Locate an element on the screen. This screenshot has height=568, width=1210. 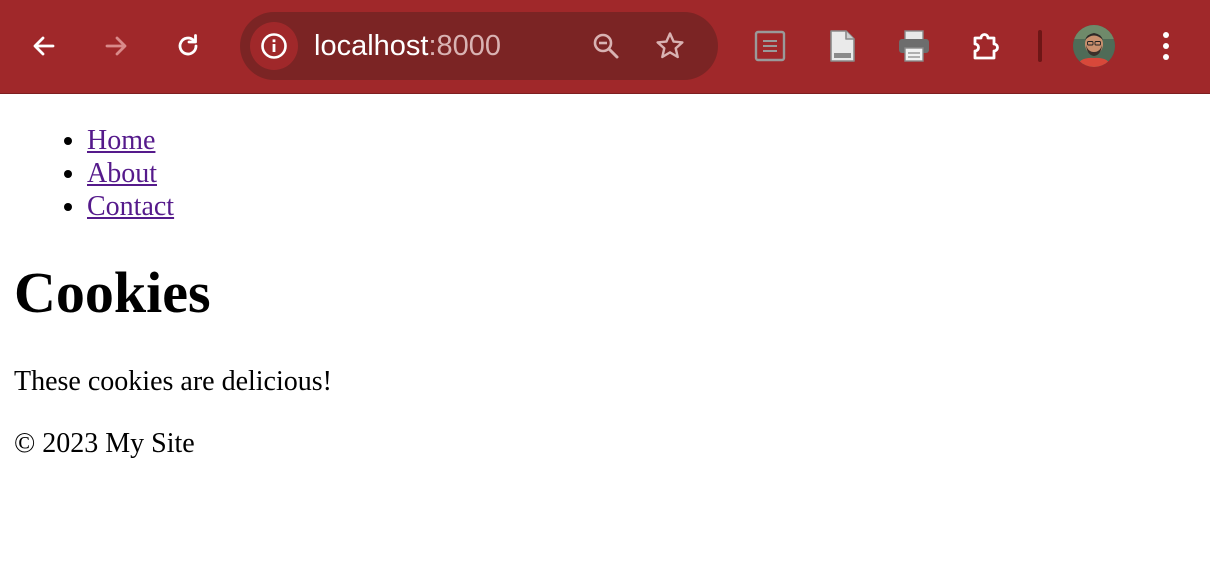
reader-mode-button is located at coordinates (770, 46).